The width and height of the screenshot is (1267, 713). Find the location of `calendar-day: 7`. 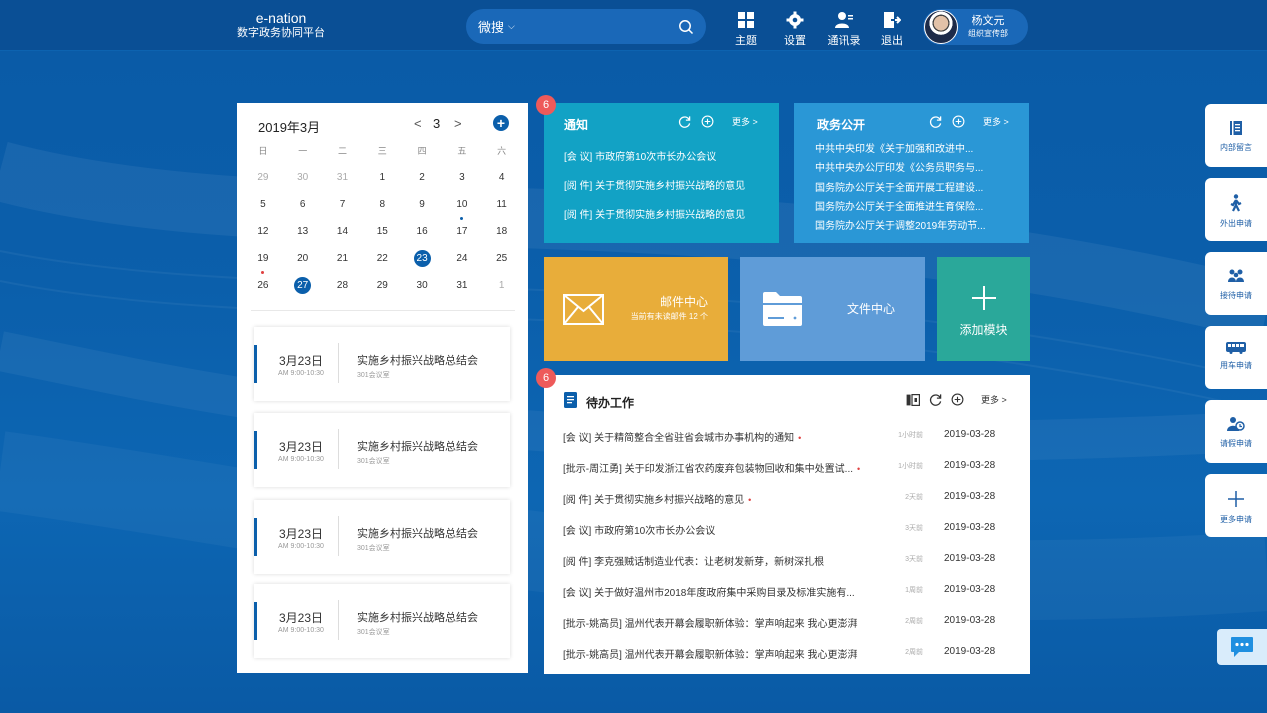

calendar-day: 7 is located at coordinates (343, 207).